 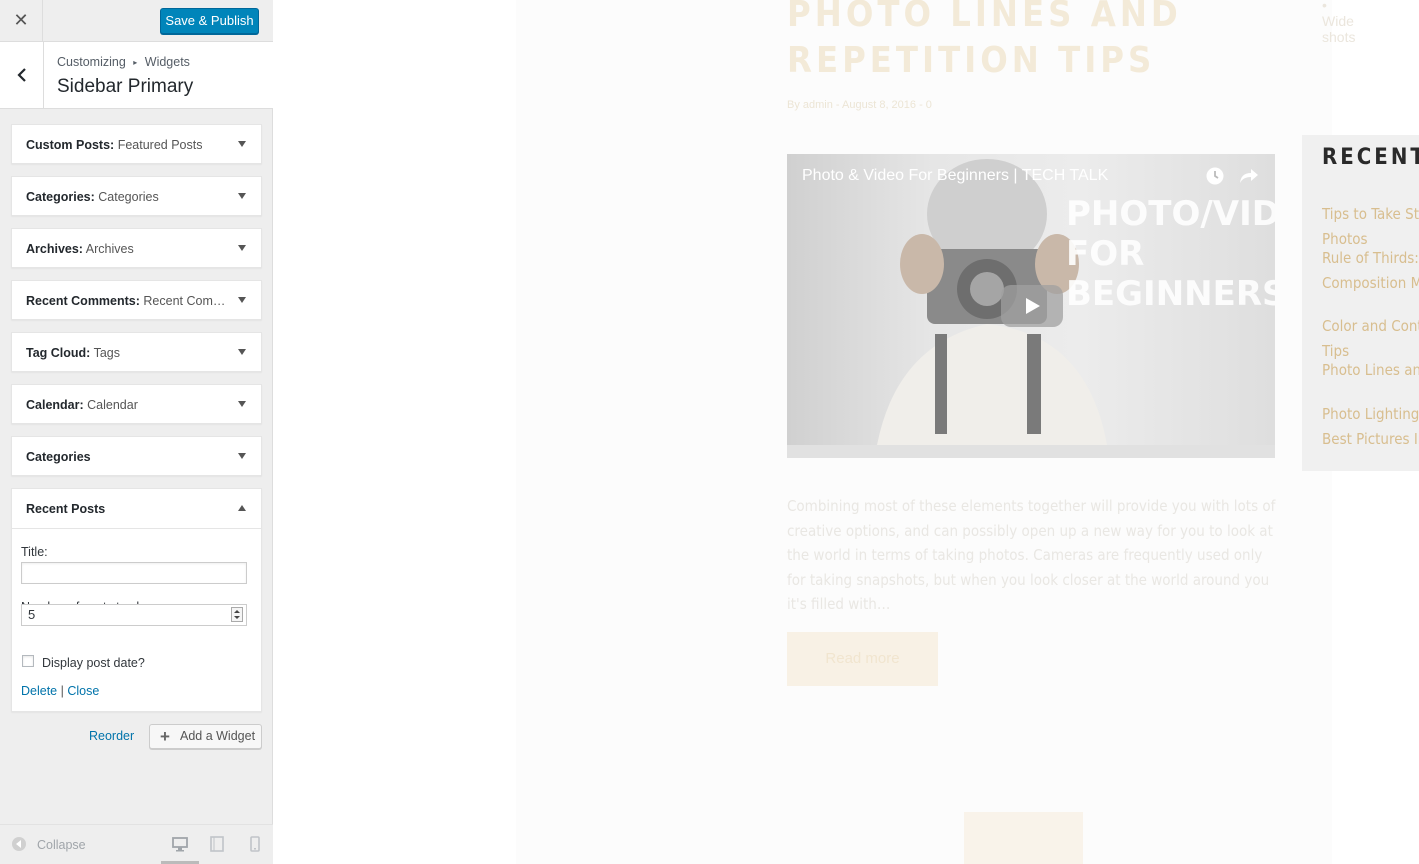 What do you see at coordinates (136, 248) in the screenshot?
I see `widget-archives: Archives` at bounding box center [136, 248].